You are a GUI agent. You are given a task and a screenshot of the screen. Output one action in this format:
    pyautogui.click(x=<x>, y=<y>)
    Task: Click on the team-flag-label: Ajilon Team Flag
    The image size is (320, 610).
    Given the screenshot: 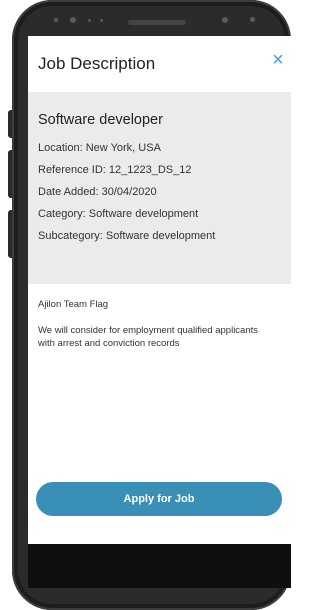 What is the action you would take?
    pyautogui.click(x=73, y=304)
    